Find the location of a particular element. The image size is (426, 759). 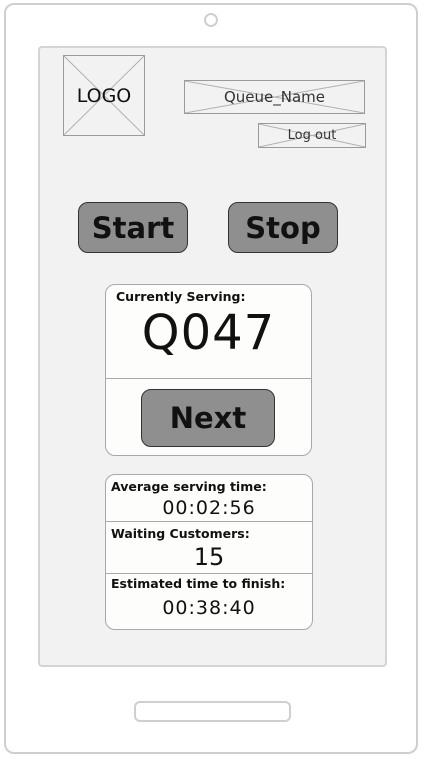

queue-name-text: Queue_Name is located at coordinates (274, 97).